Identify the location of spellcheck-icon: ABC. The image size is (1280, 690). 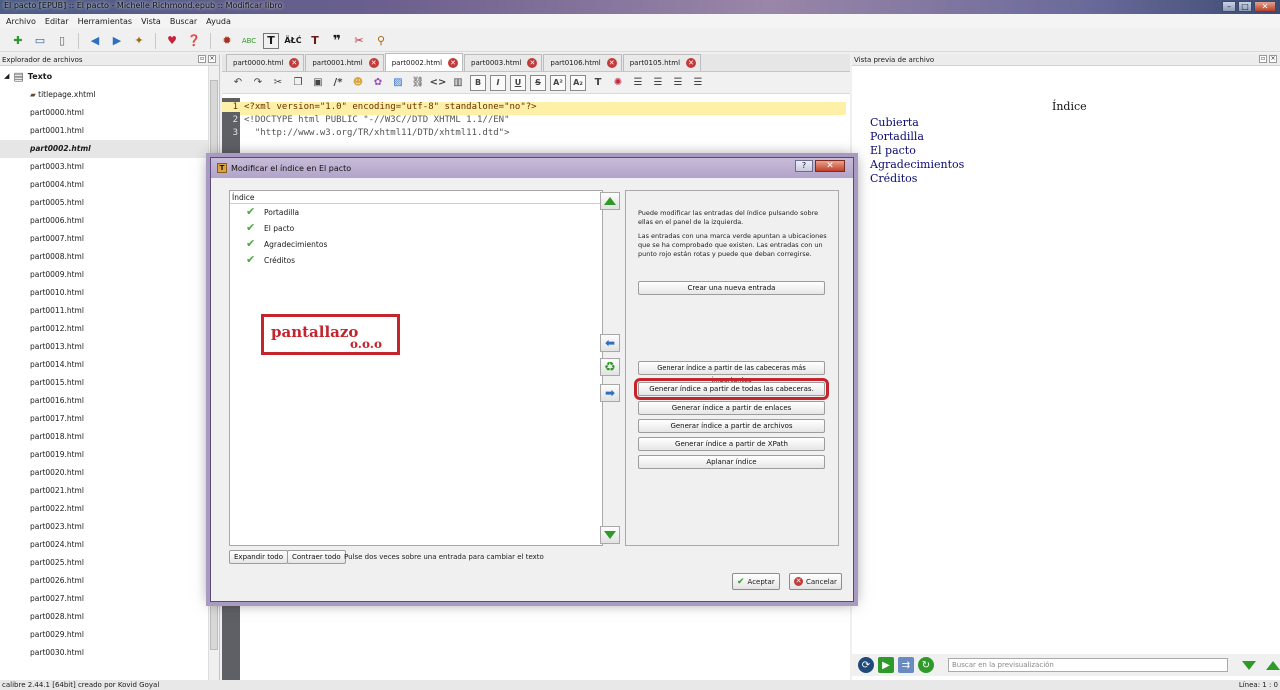
(249, 41).